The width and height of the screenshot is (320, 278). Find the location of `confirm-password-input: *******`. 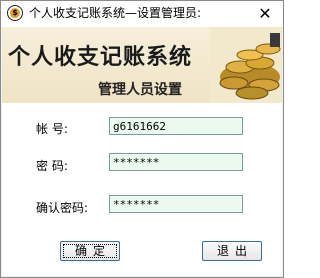

confirm-password-input: ******* is located at coordinates (176, 204).